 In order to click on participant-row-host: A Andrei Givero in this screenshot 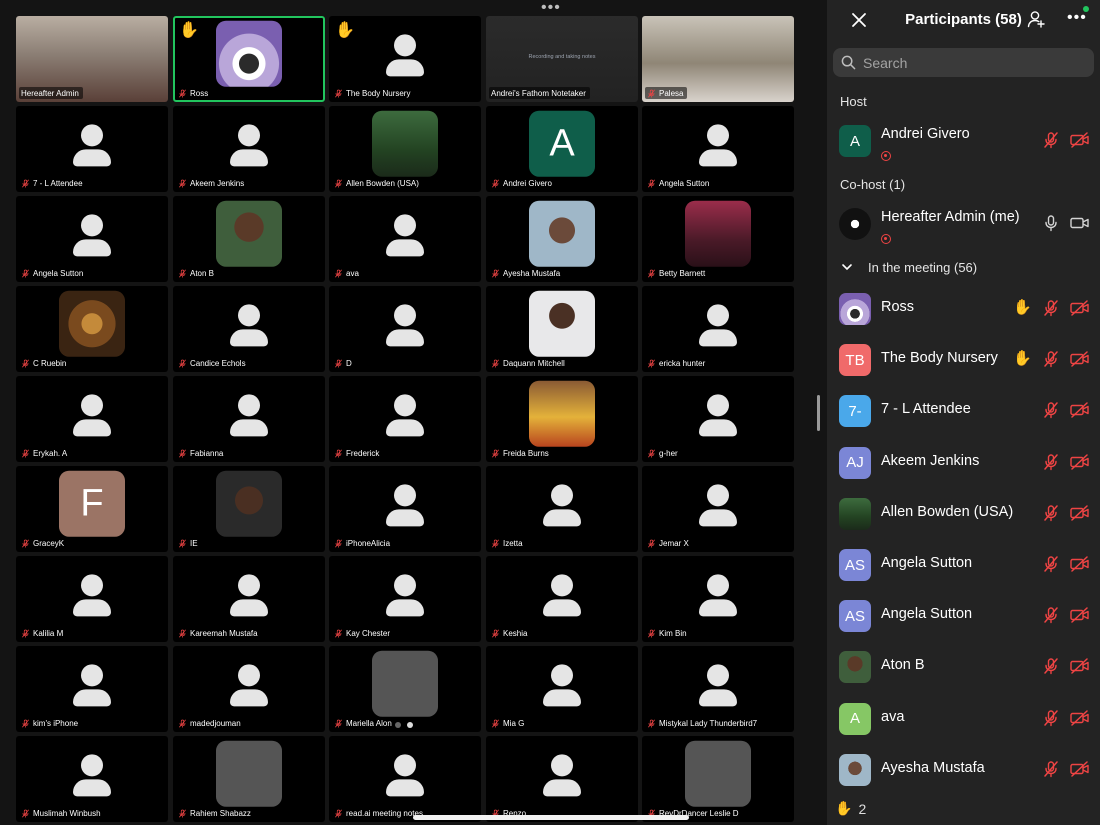, I will do `click(963, 140)`.